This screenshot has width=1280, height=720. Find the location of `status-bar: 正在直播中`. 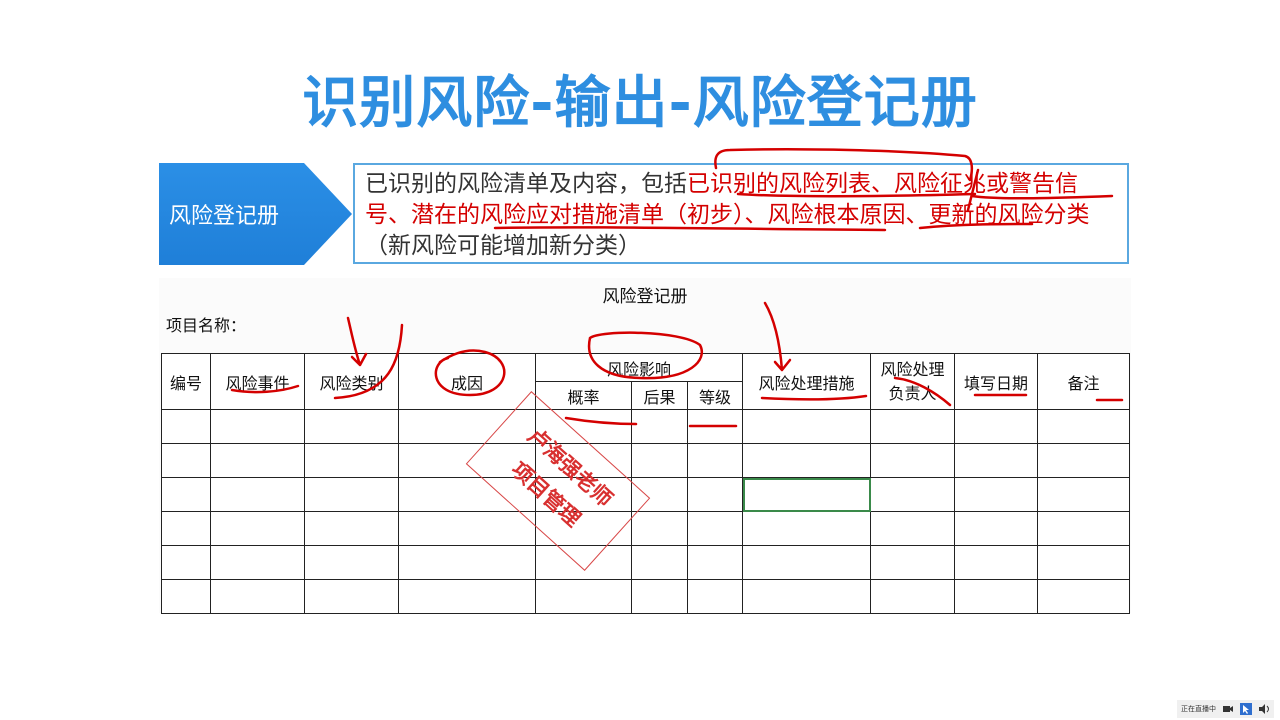

status-bar: 正在直播中 is located at coordinates (1225, 709).